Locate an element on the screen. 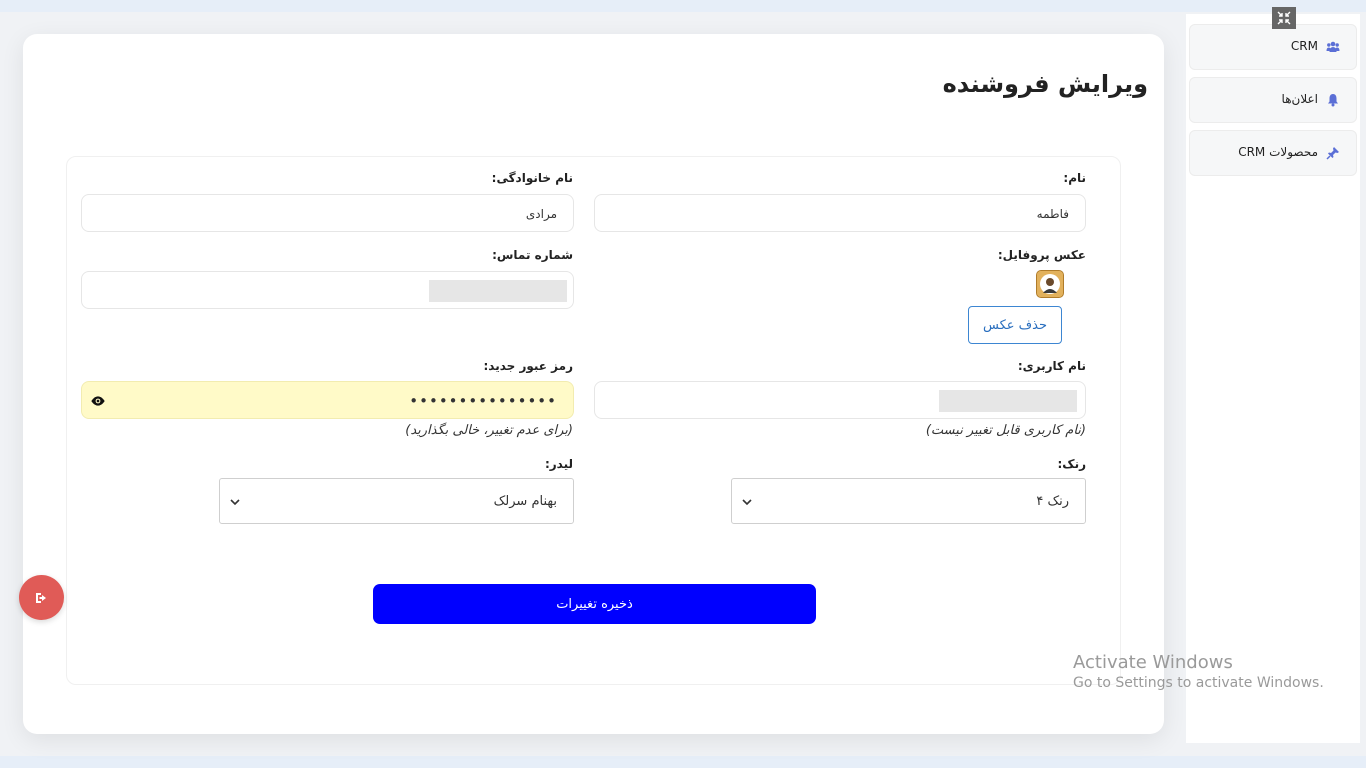  profile-photo-thumbnail is located at coordinates (1050, 284).